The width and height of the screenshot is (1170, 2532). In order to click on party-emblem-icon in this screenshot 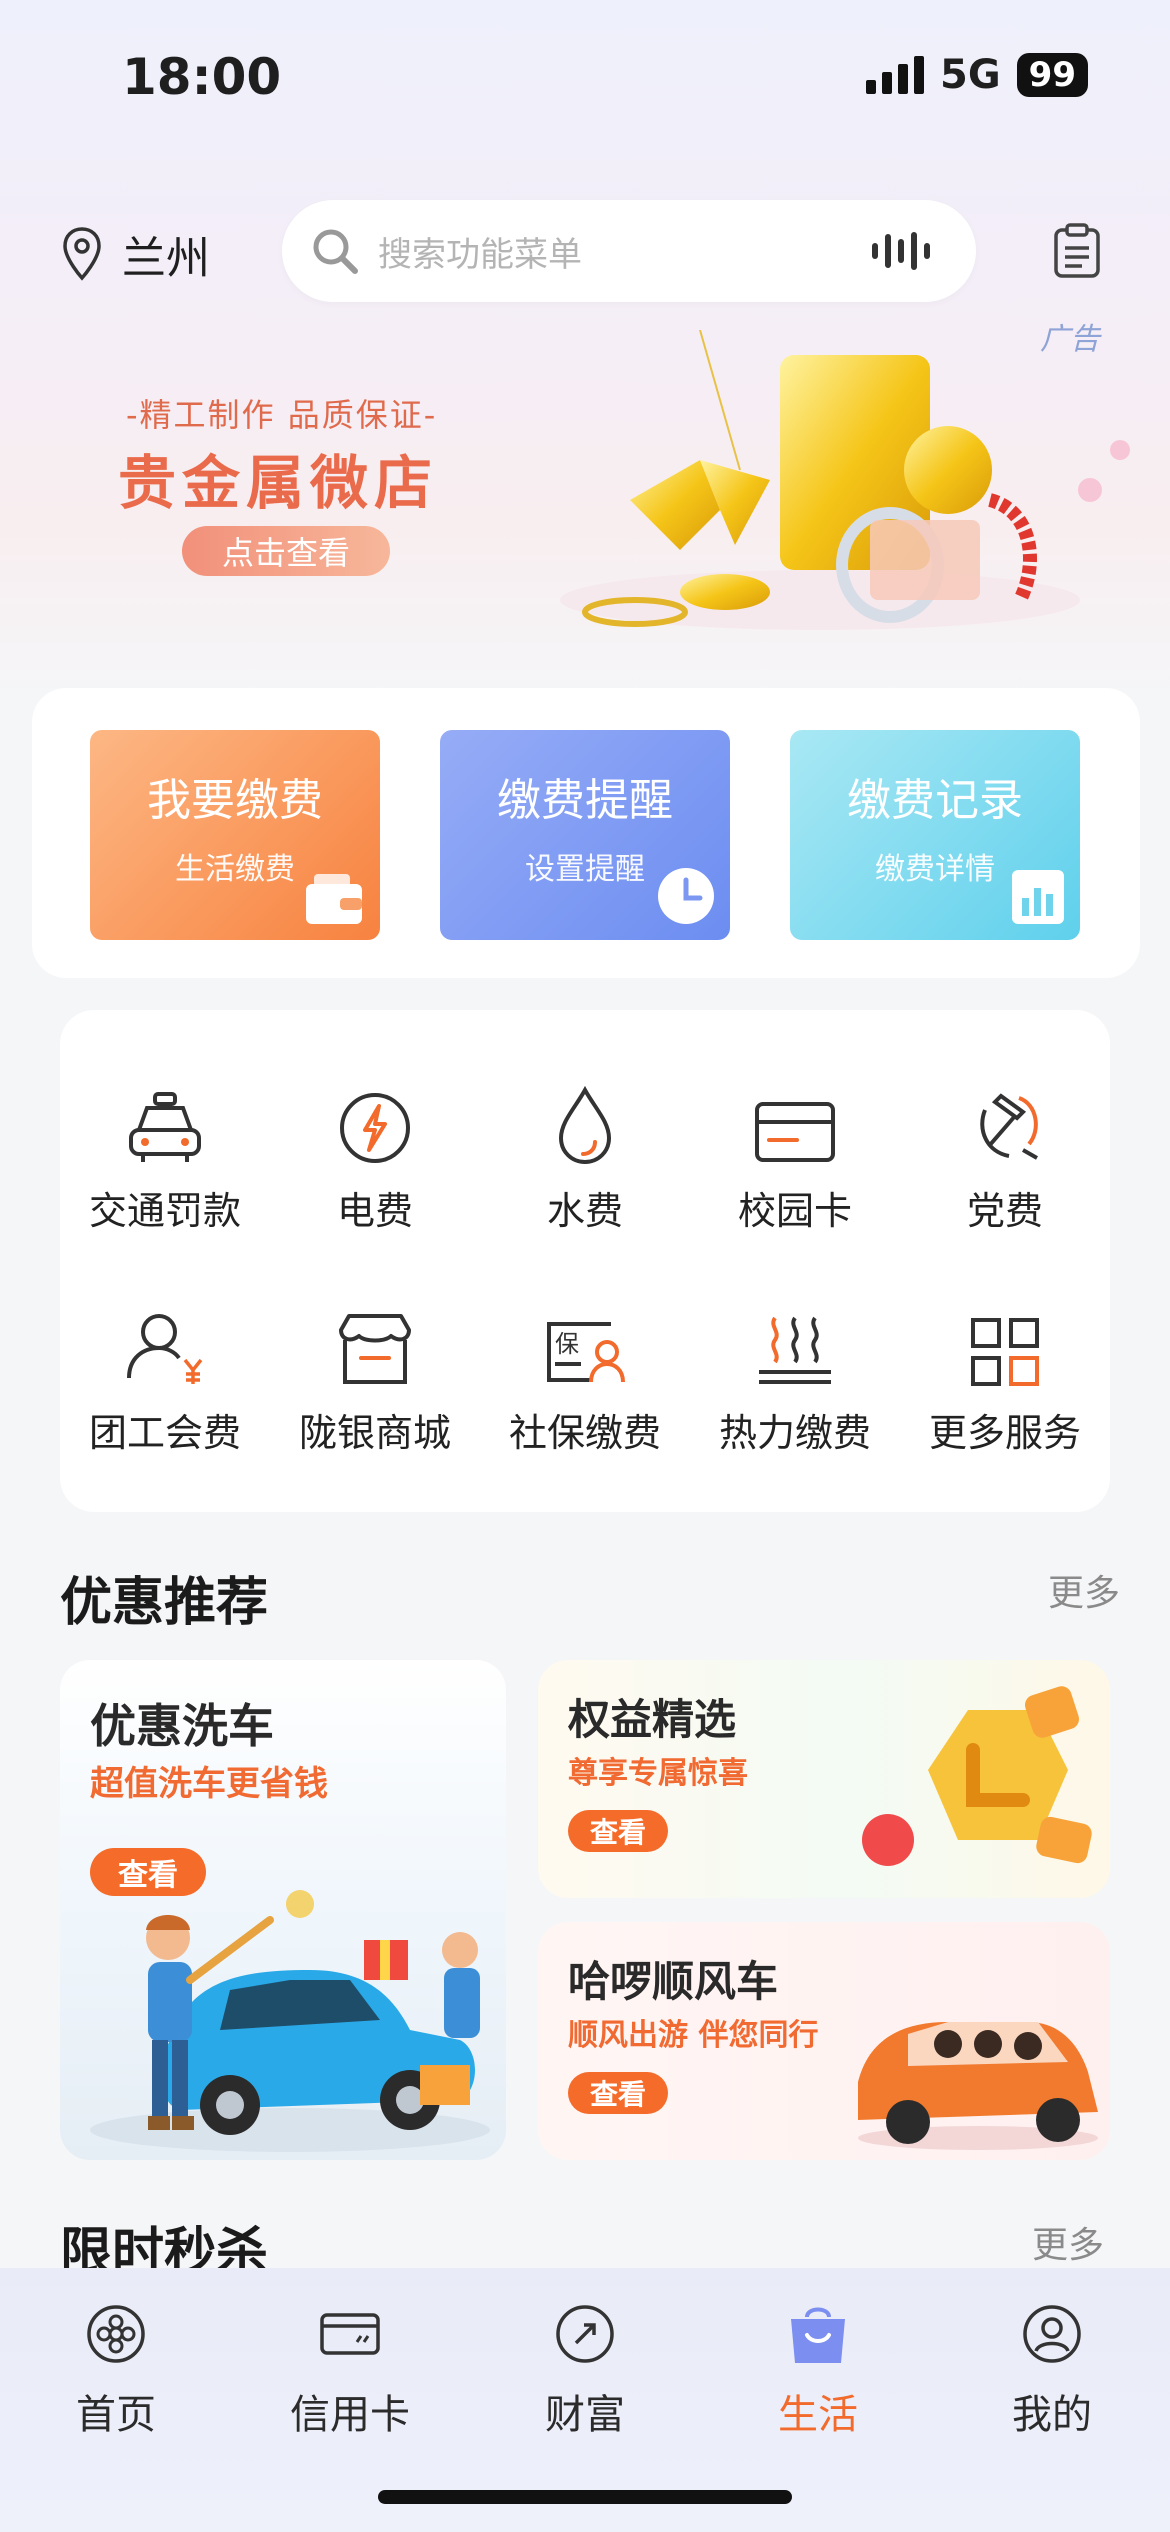, I will do `click(1009, 1126)`.